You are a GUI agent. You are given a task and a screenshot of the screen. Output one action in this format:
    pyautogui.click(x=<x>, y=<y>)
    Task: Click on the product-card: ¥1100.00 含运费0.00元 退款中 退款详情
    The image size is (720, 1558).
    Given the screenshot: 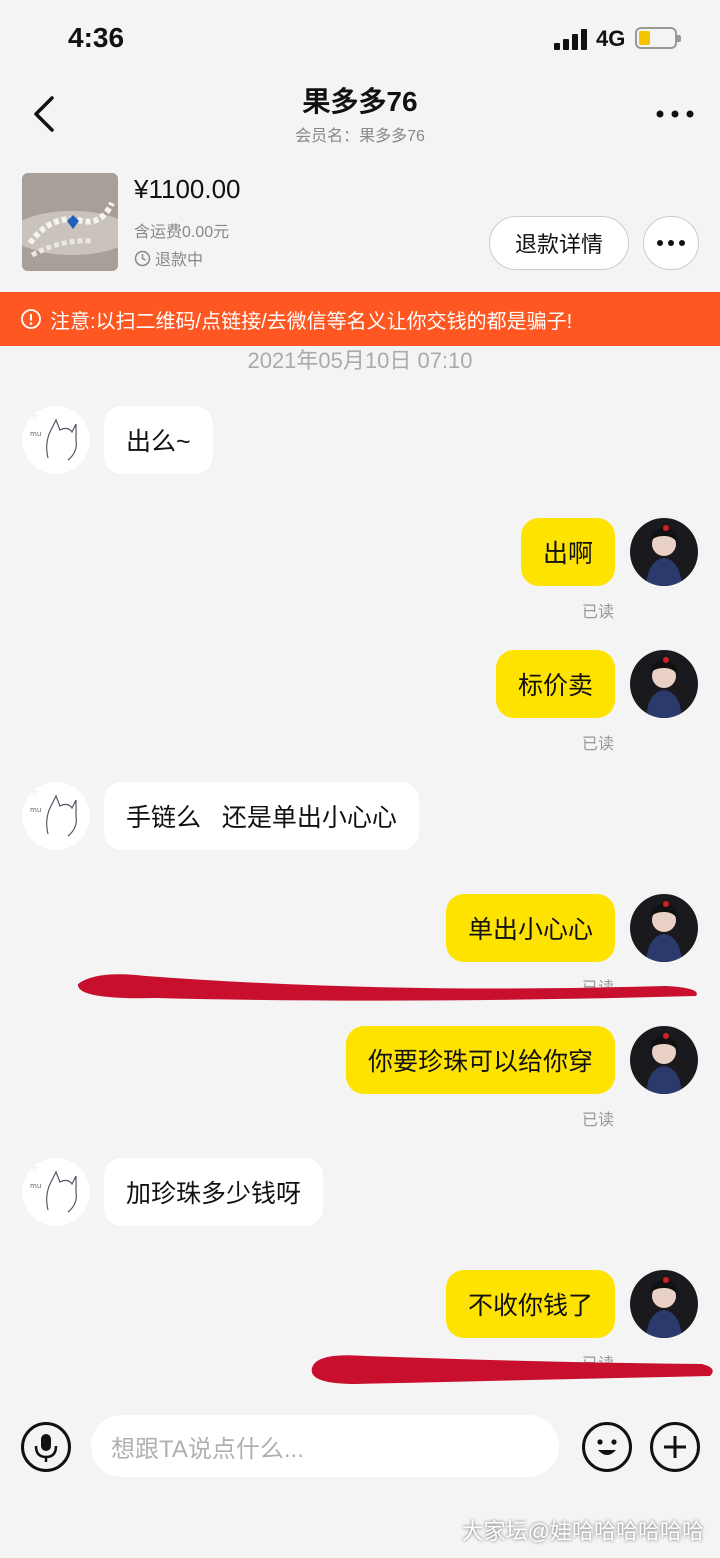 What is the action you would take?
    pyautogui.click(x=360, y=225)
    